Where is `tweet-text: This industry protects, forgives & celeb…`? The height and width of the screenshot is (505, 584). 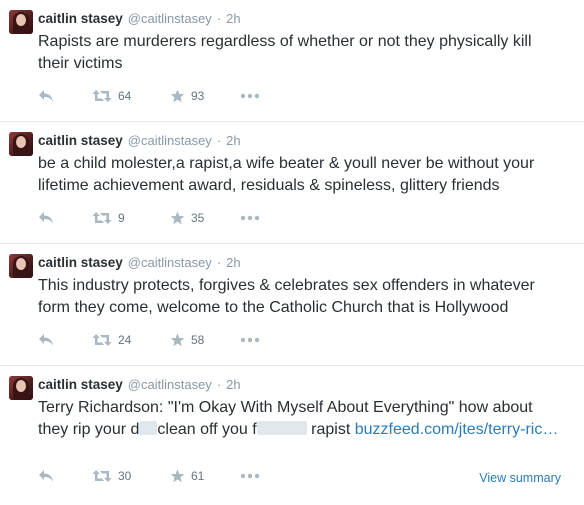 tweet-text: This industry protects, forgives & celeb… is located at coordinates (286, 296).